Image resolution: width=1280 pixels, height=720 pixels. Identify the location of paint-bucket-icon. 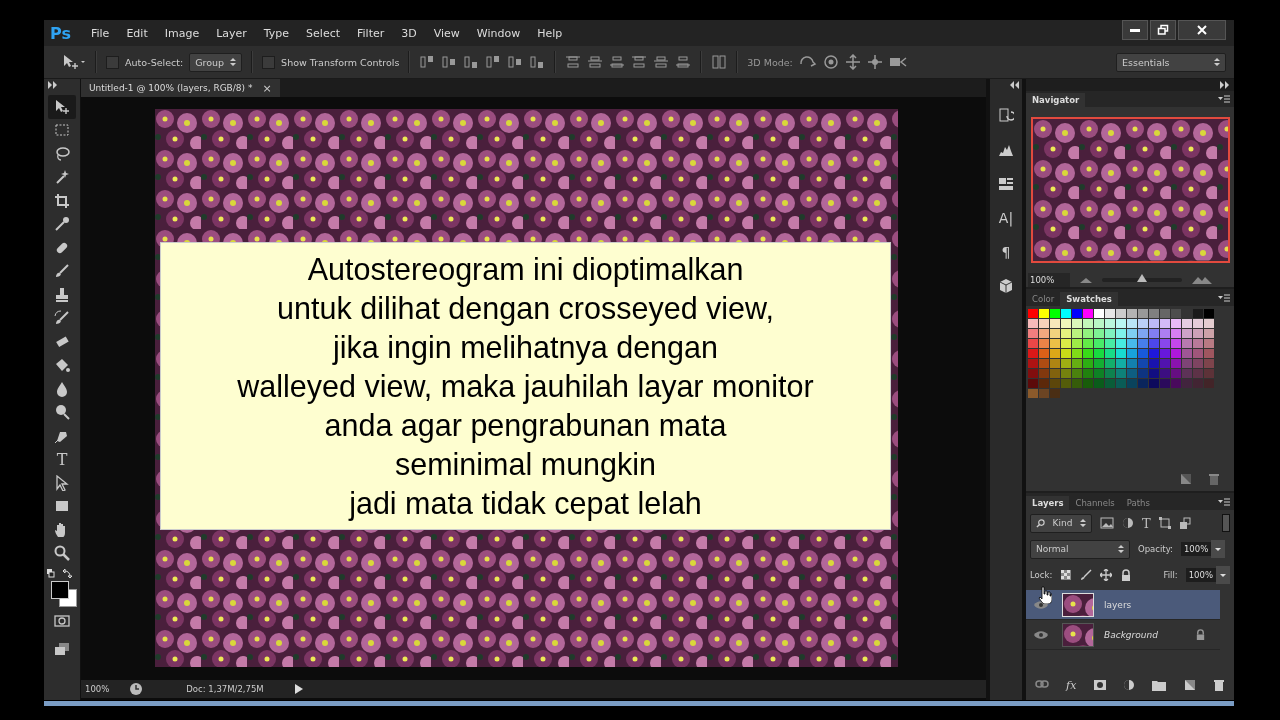
(62, 365).